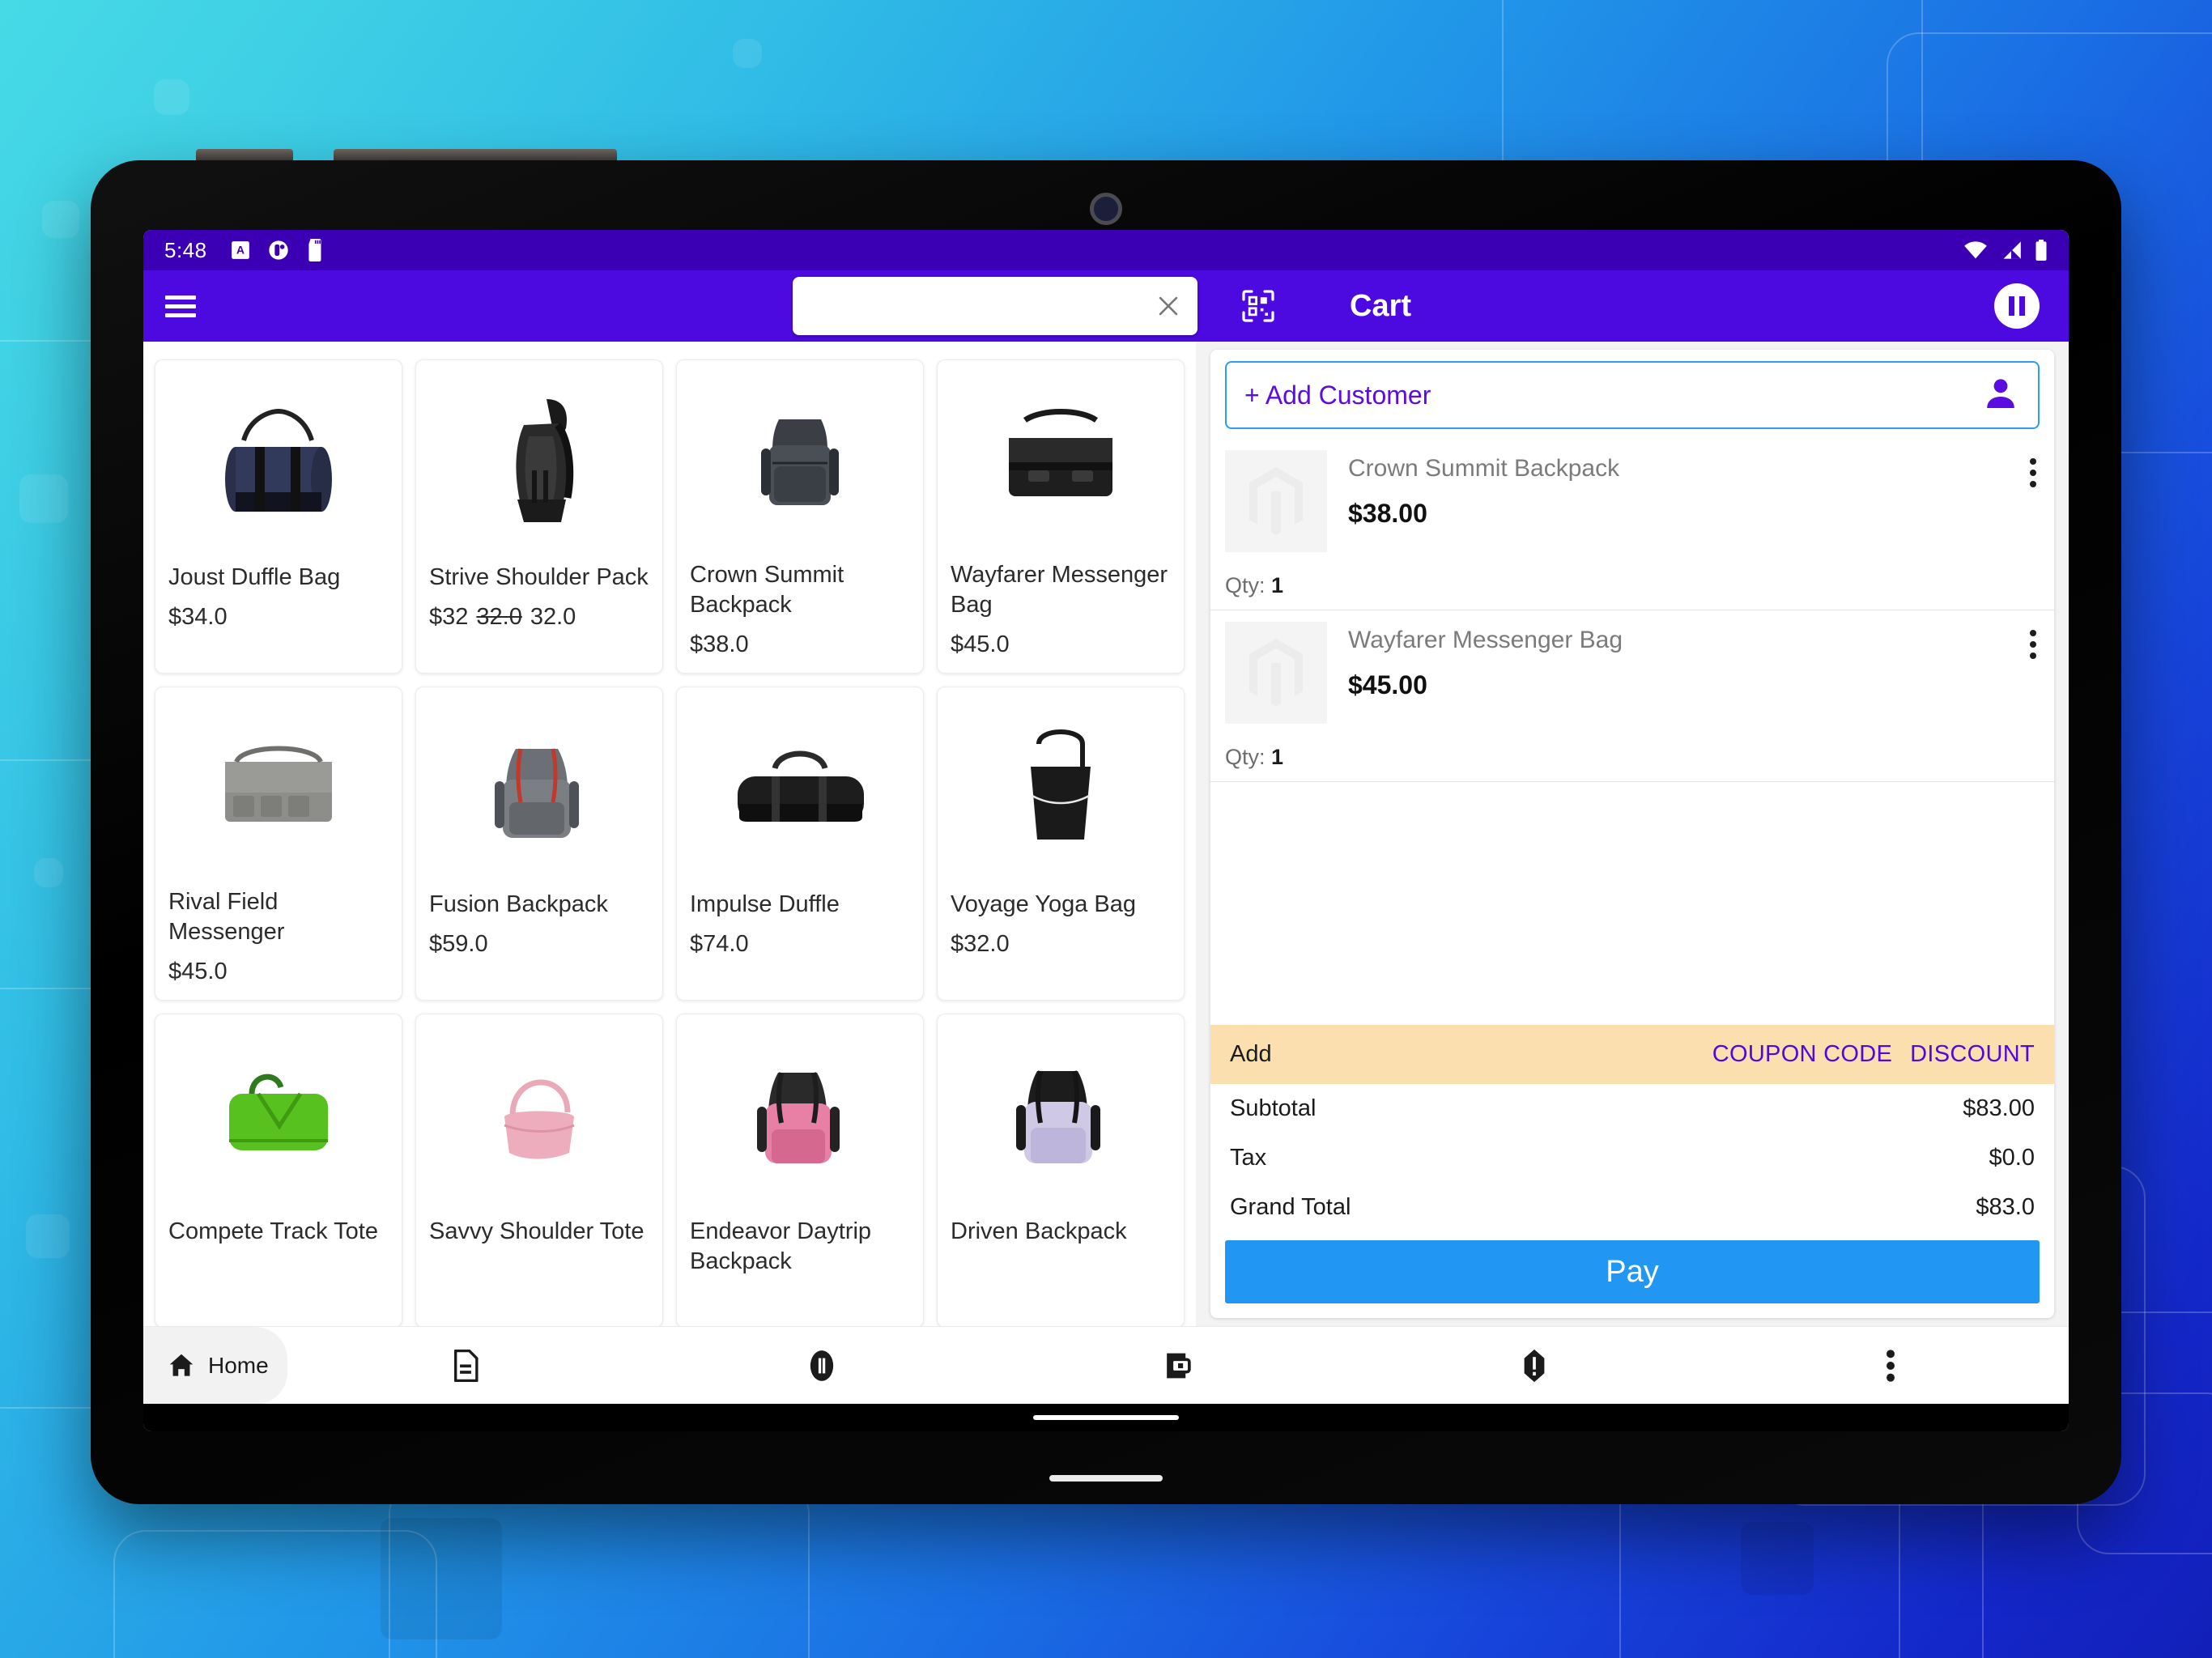  I want to click on person-icon, so click(2000, 395).